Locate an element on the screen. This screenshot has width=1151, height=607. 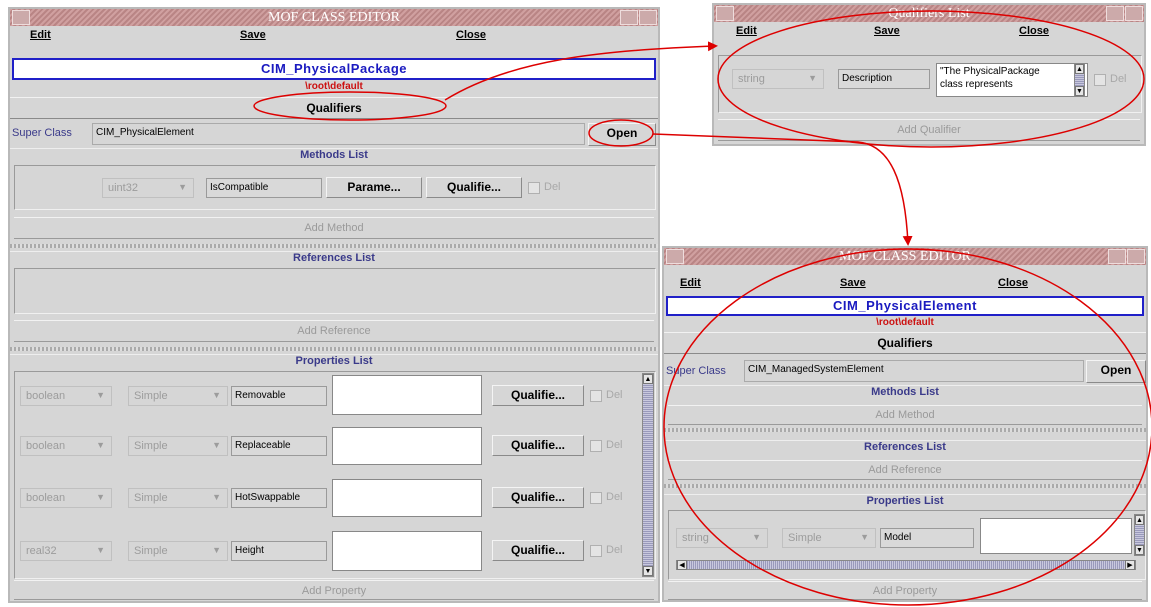
qualifier-type-select: string ▼ is located at coordinates (778, 79).